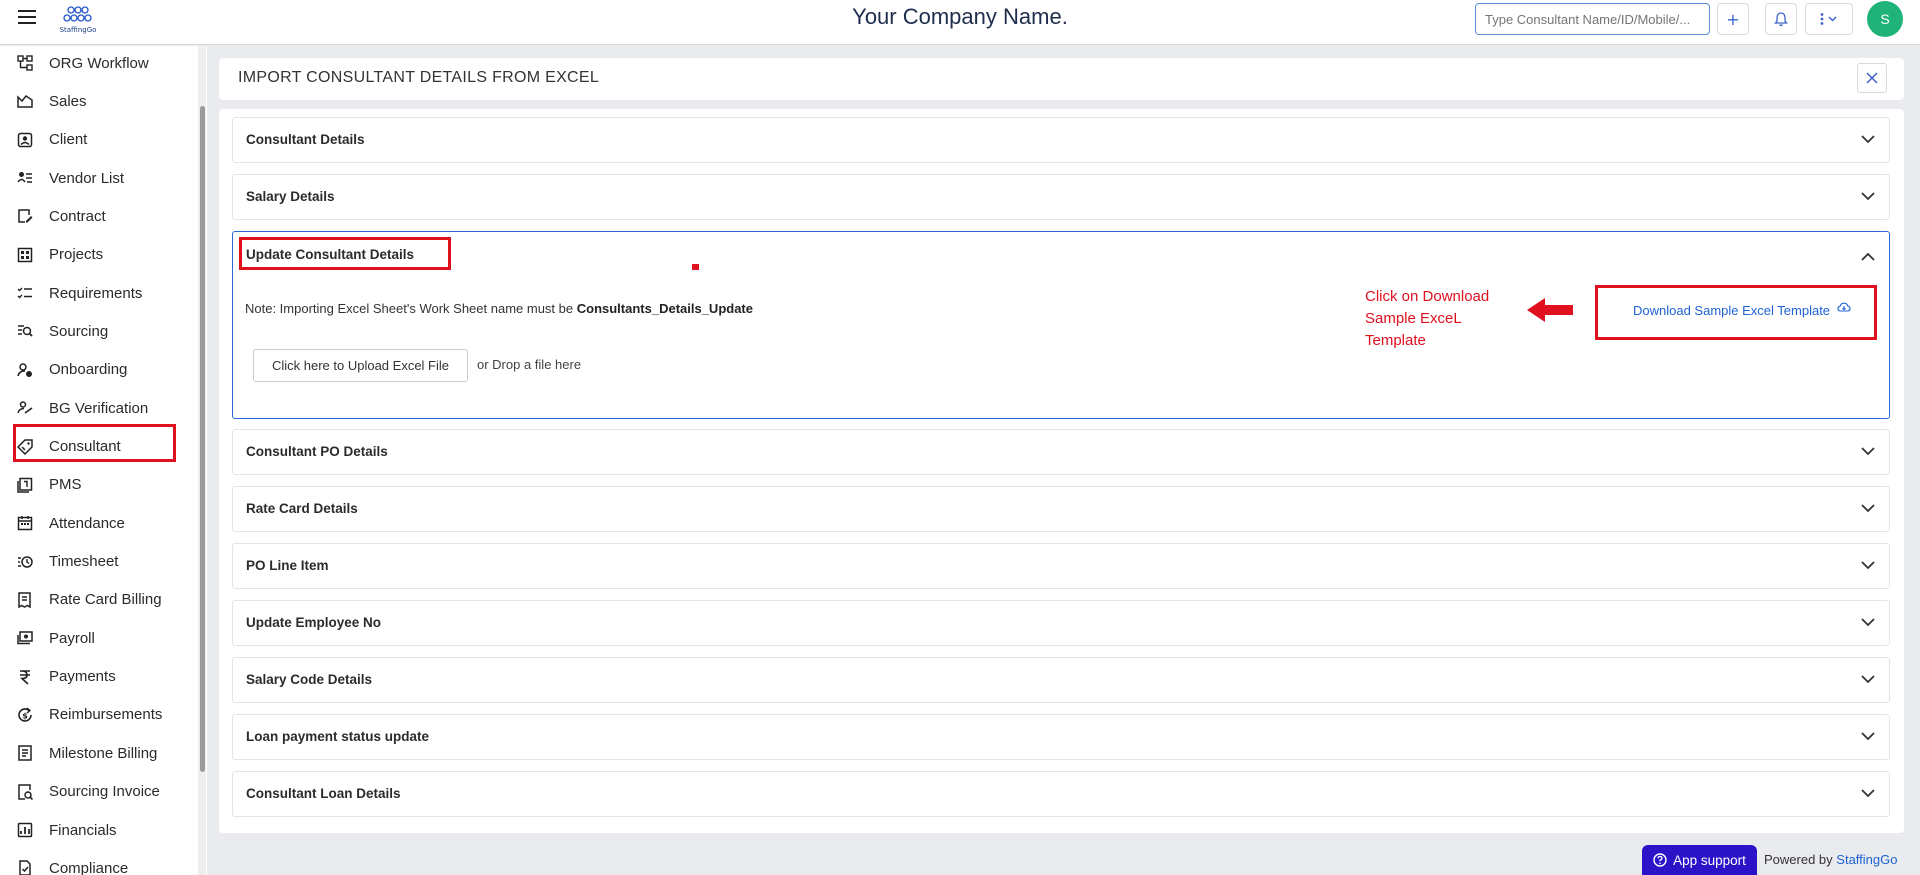 The width and height of the screenshot is (1920, 875). What do you see at coordinates (1061, 509) in the screenshot?
I see `section-rate-card-details: Rate Card Details` at bounding box center [1061, 509].